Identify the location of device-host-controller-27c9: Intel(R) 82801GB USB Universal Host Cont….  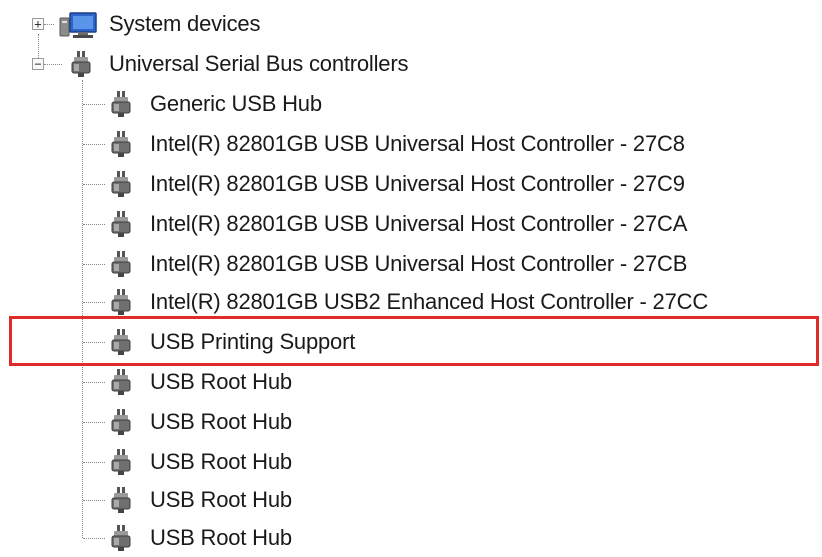
(410, 184).